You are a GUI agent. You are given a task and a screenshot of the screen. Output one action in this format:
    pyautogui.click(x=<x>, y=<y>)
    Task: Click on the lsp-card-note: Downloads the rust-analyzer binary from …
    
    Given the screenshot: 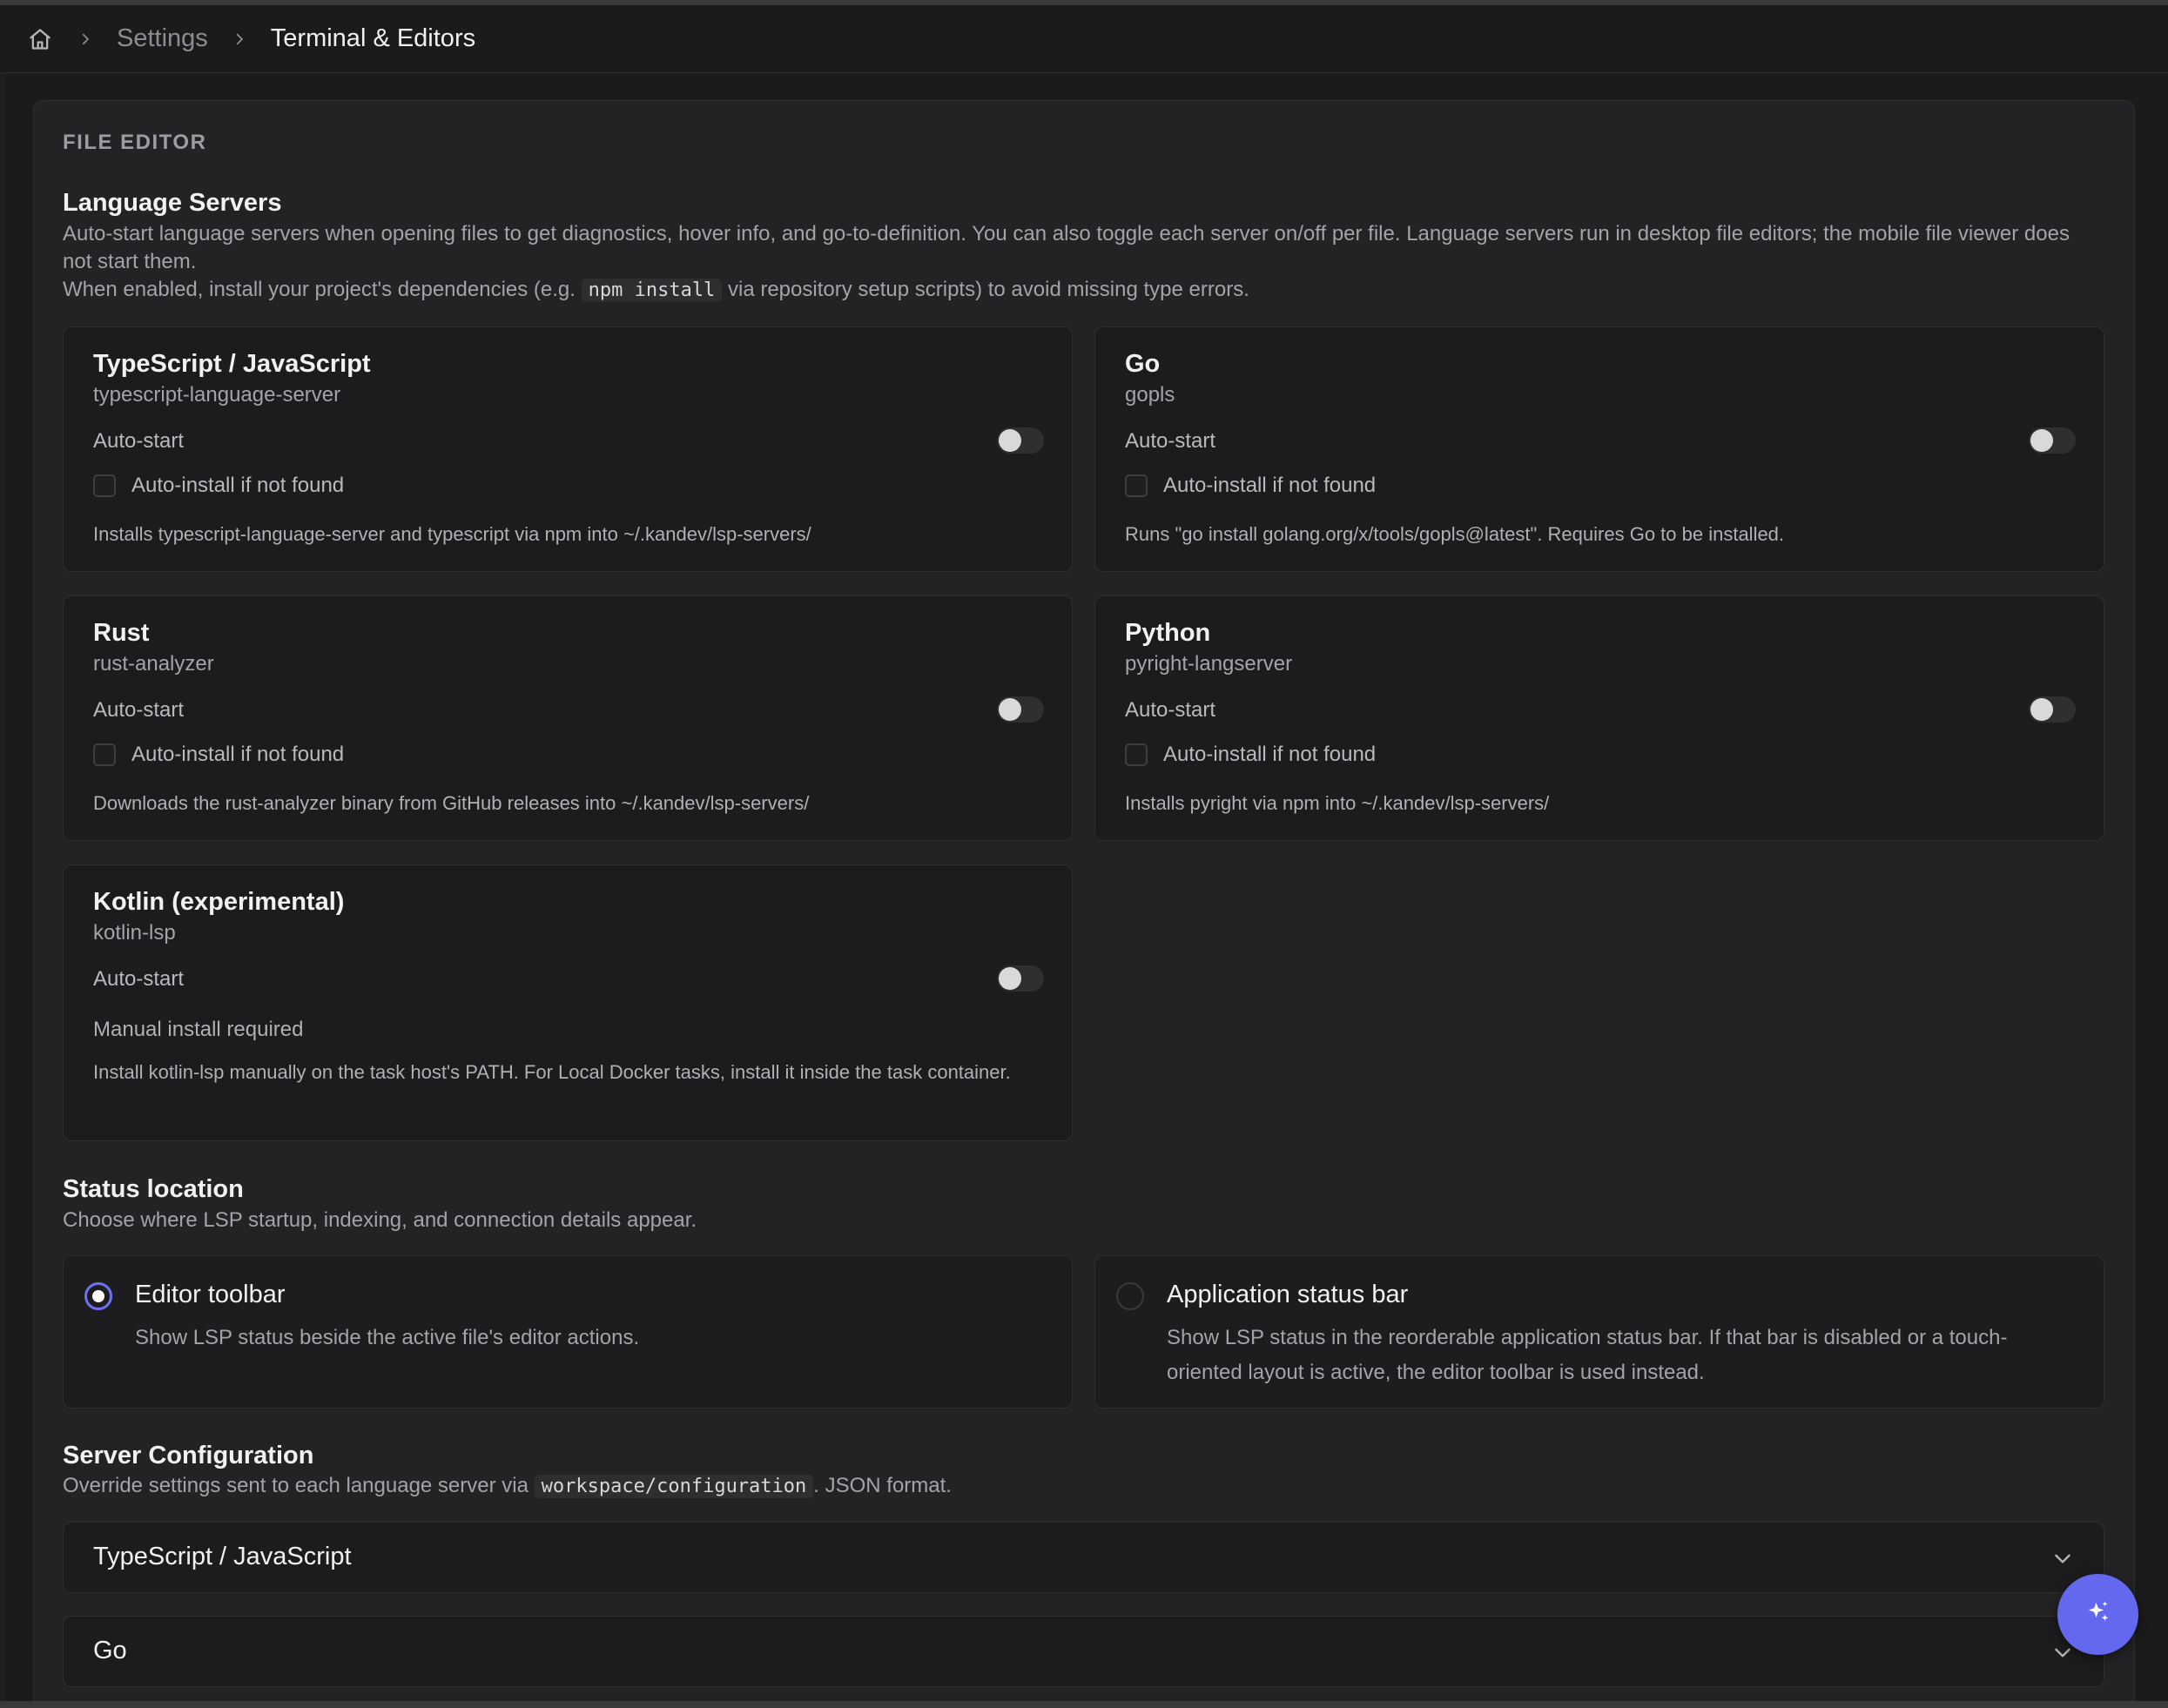 What is the action you would take?
    pyautogui.click(x=451, y=803)
    